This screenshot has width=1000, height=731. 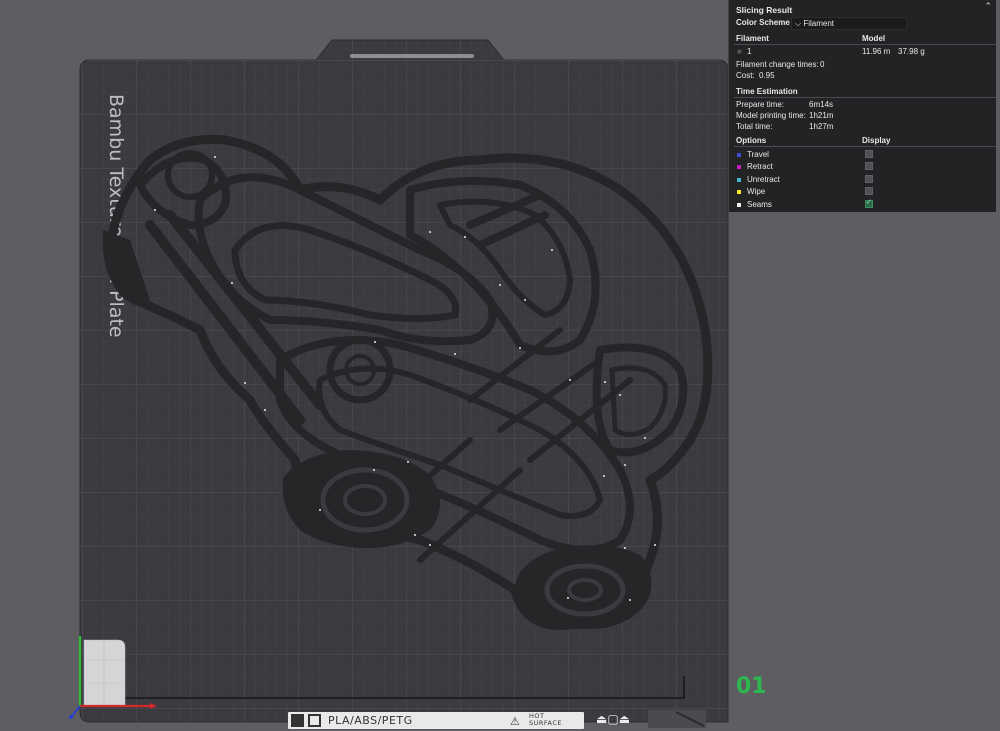 What do you see at coordinates (760, 167) in the screenshot?
I see `option-label-retract: Retract` at bounding box center [760, 167].